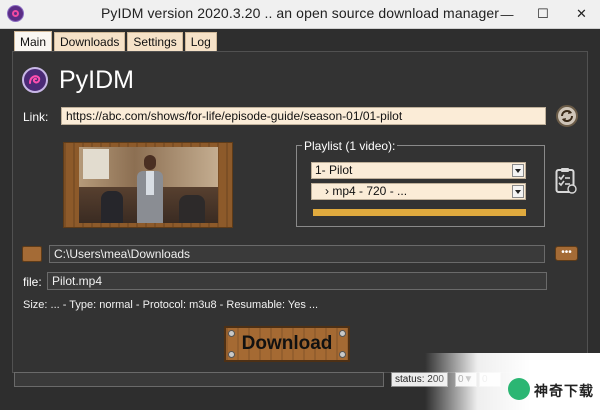 Image resolution: width=600 pixels, height=410 pixels. I want to click on logo-swirl-icon, so click(35, 79).